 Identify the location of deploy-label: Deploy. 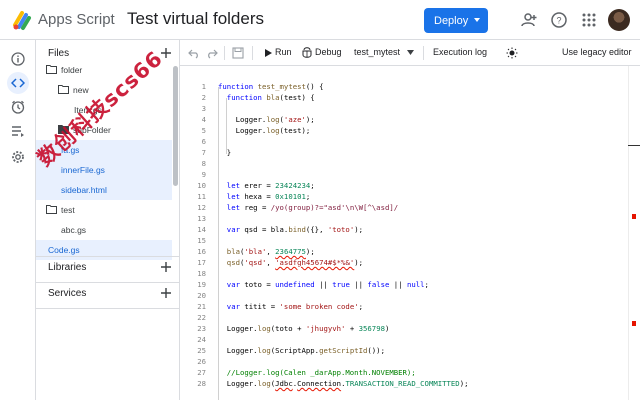
(451, 20).